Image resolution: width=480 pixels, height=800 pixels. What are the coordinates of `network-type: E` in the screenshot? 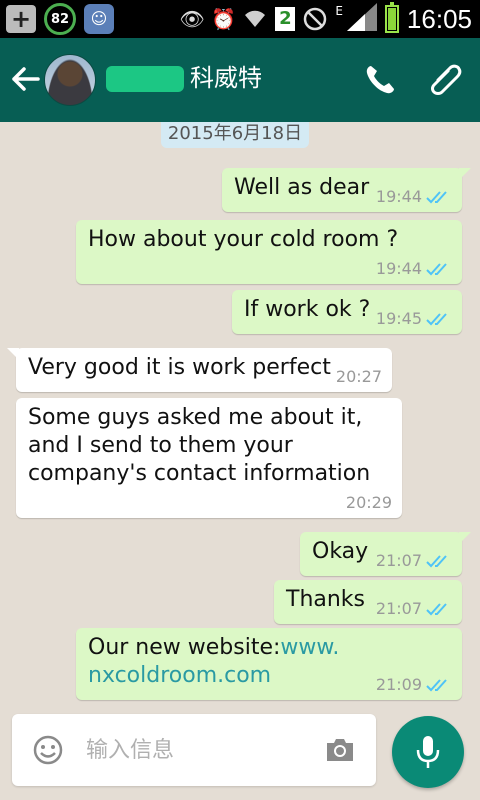 It's located at (339, 11).